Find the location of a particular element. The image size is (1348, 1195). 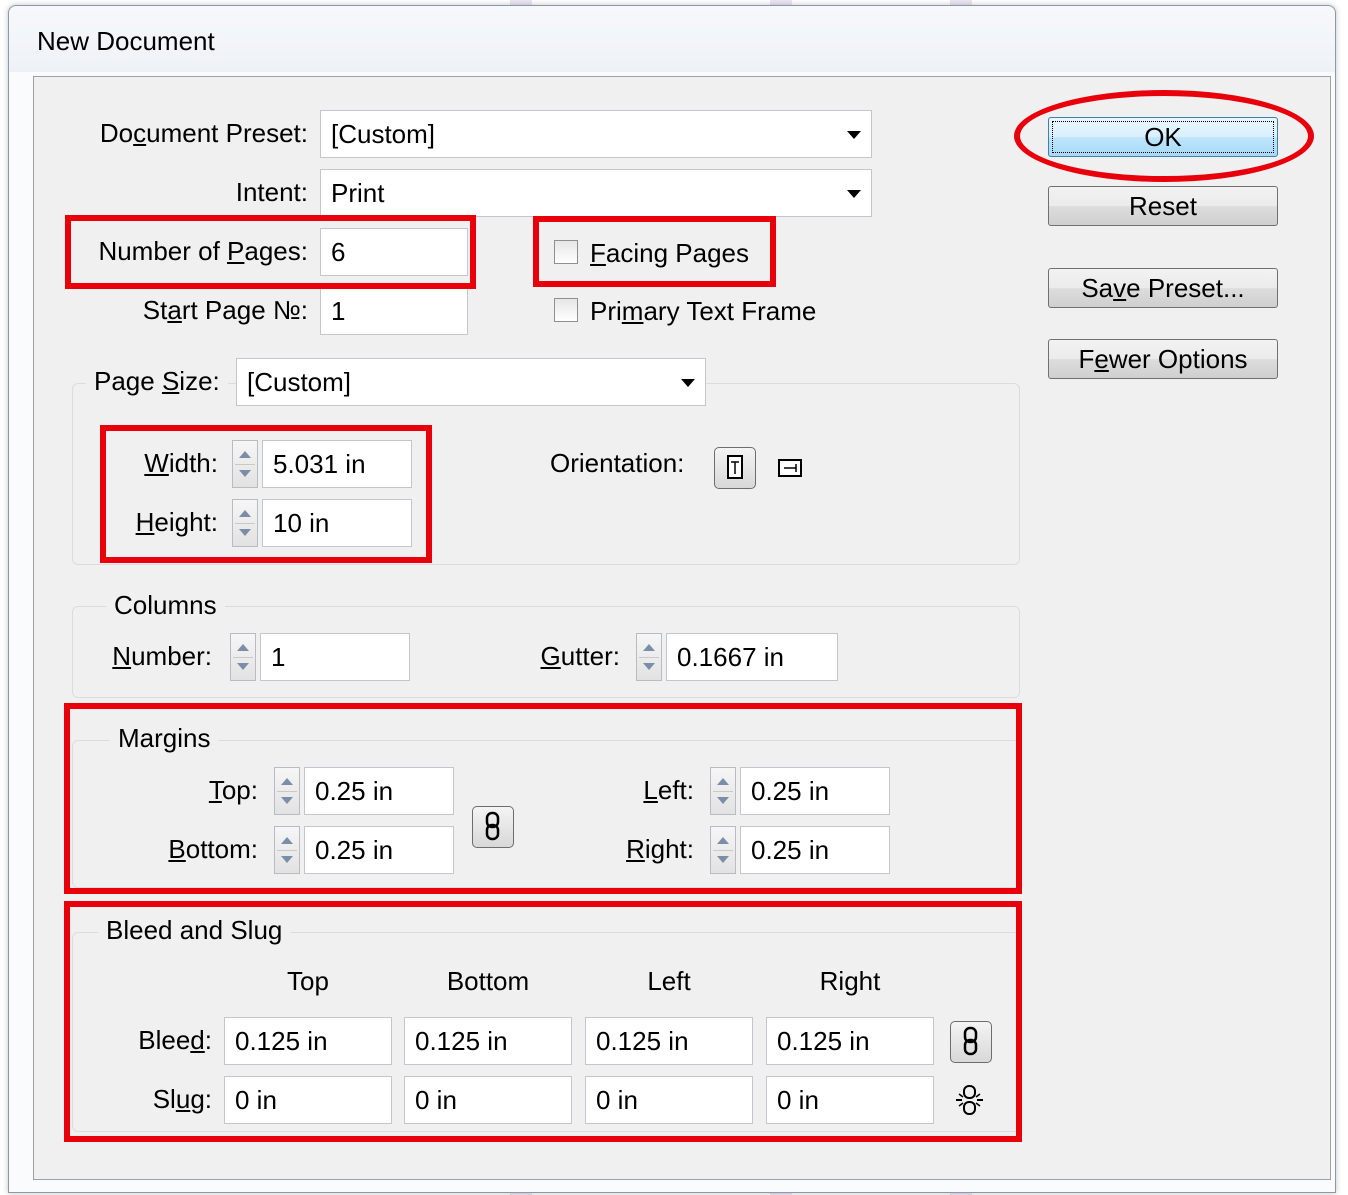

start-page-input: 1 is located at coordinates (394, 311).